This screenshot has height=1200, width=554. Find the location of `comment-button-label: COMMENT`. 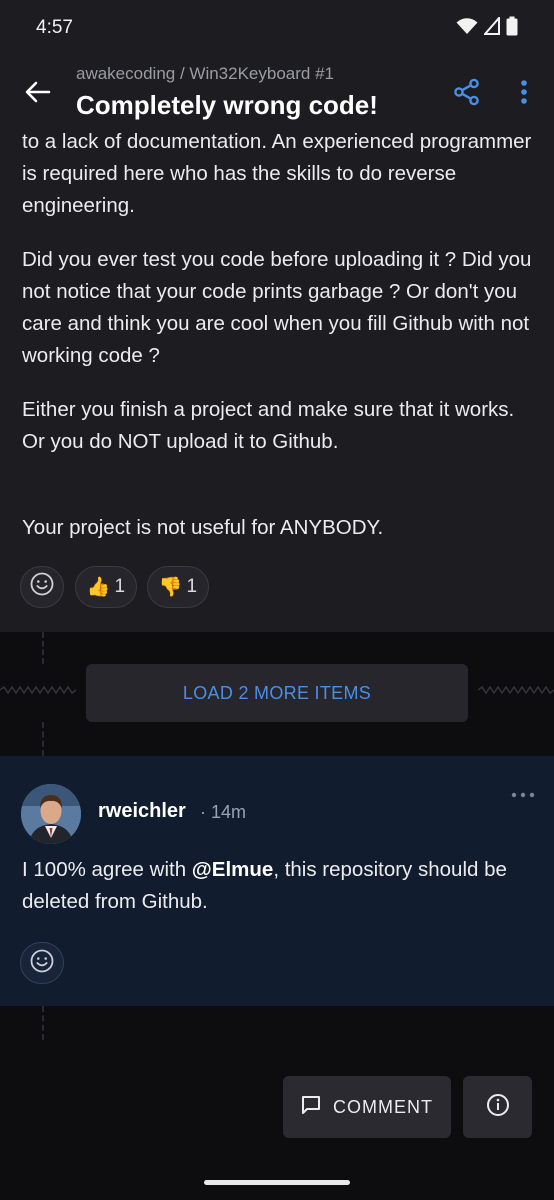

comment-button-label: COMMENT is located at coordinates (383, 1106).